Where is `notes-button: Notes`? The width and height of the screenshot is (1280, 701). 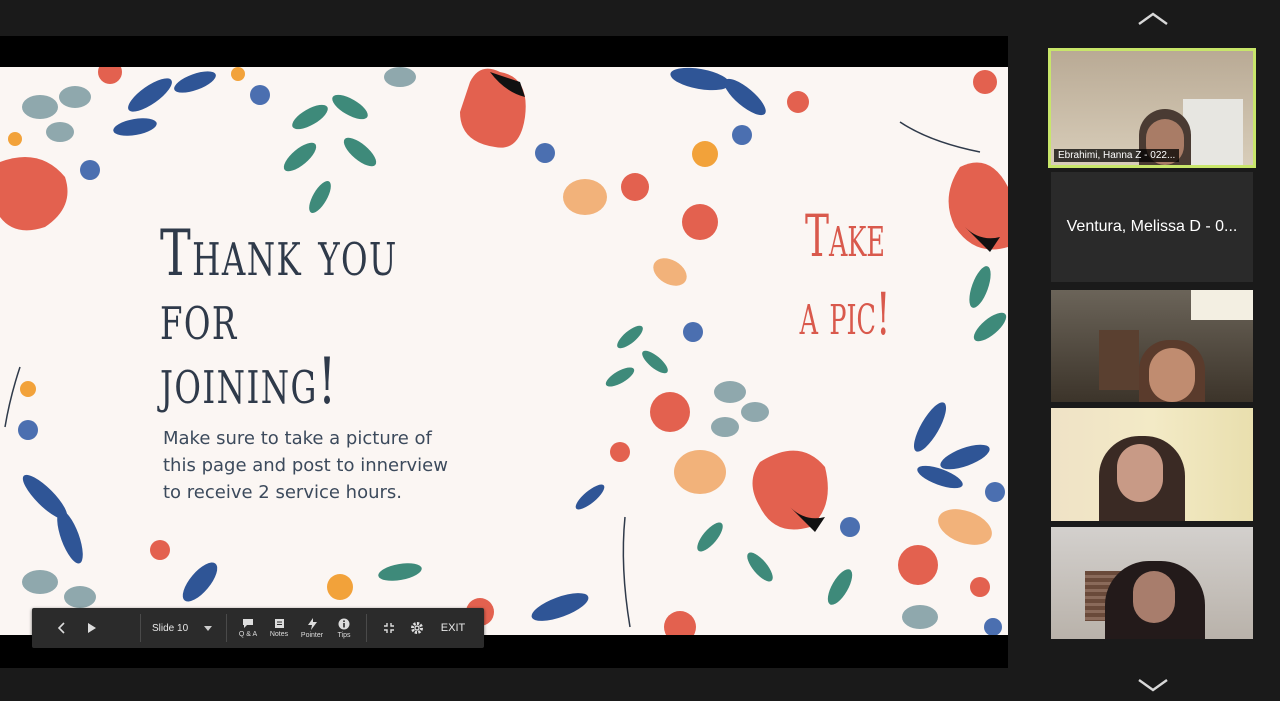
notes-button: Notes is located at coordinates (279, 628).